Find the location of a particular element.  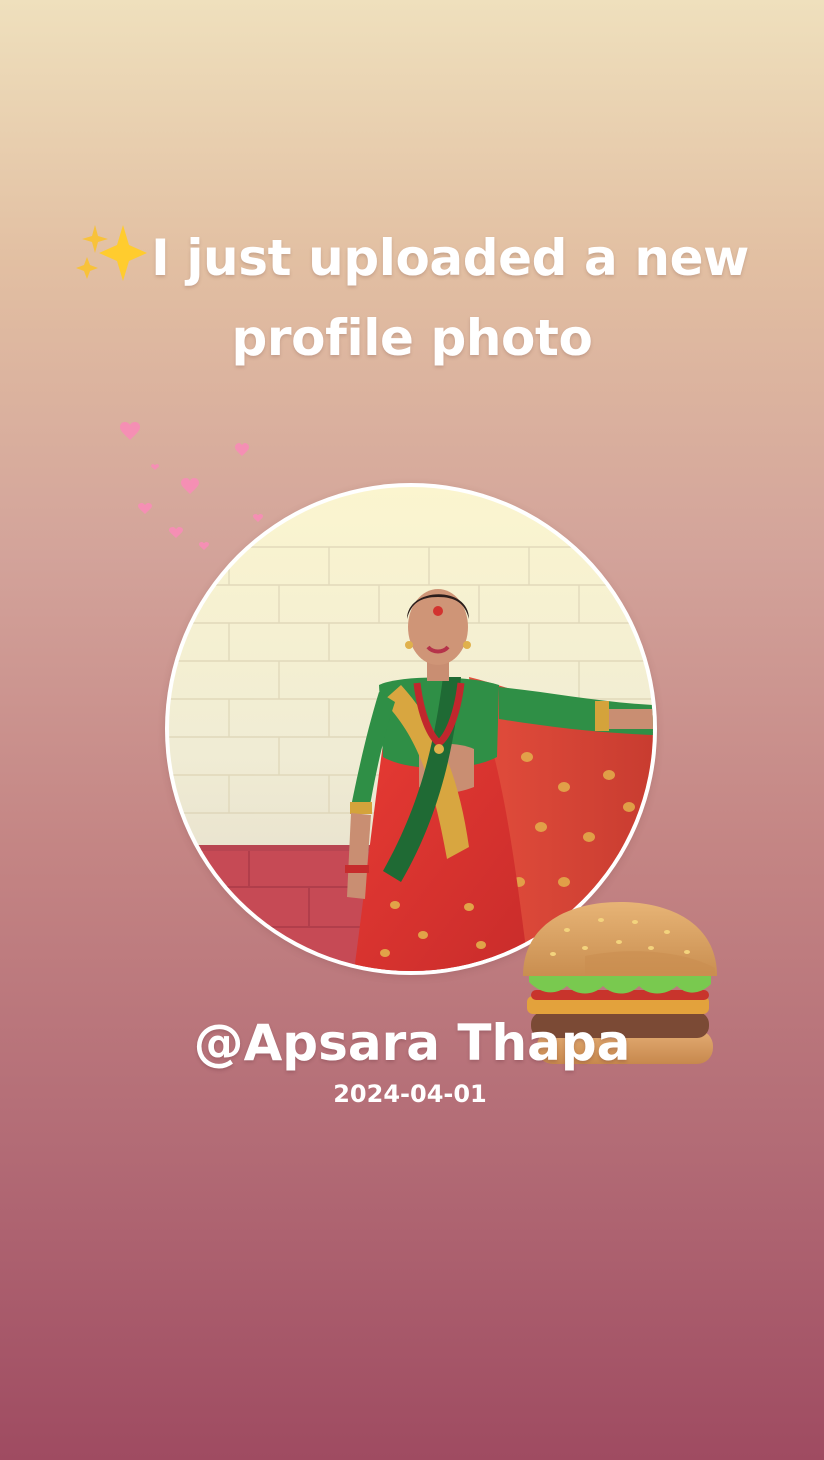

headline: I just uploaded a new profile photo is located at coordinates (412, 298).